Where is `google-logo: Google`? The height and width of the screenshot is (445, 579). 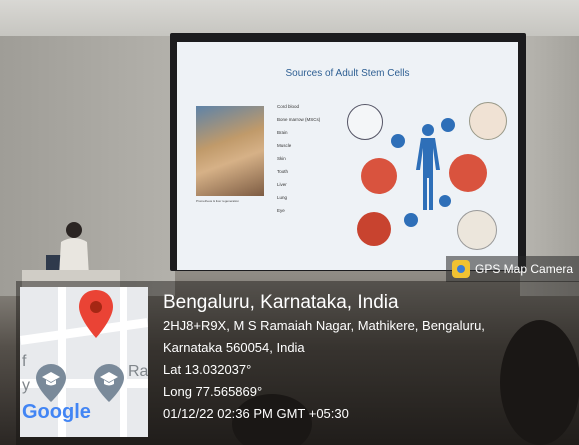
google-logo: Google is located at coordinates (56, 412).